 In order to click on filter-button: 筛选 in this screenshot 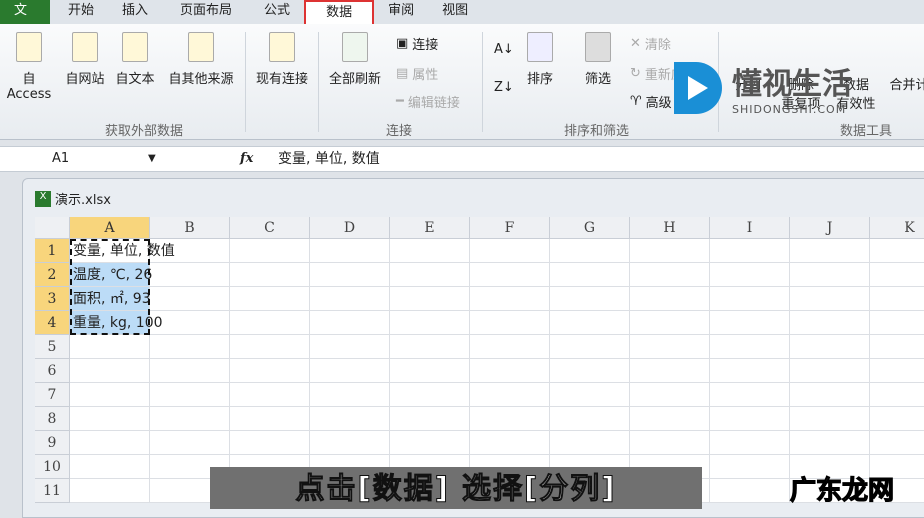, I will do `click(598, 59)`.